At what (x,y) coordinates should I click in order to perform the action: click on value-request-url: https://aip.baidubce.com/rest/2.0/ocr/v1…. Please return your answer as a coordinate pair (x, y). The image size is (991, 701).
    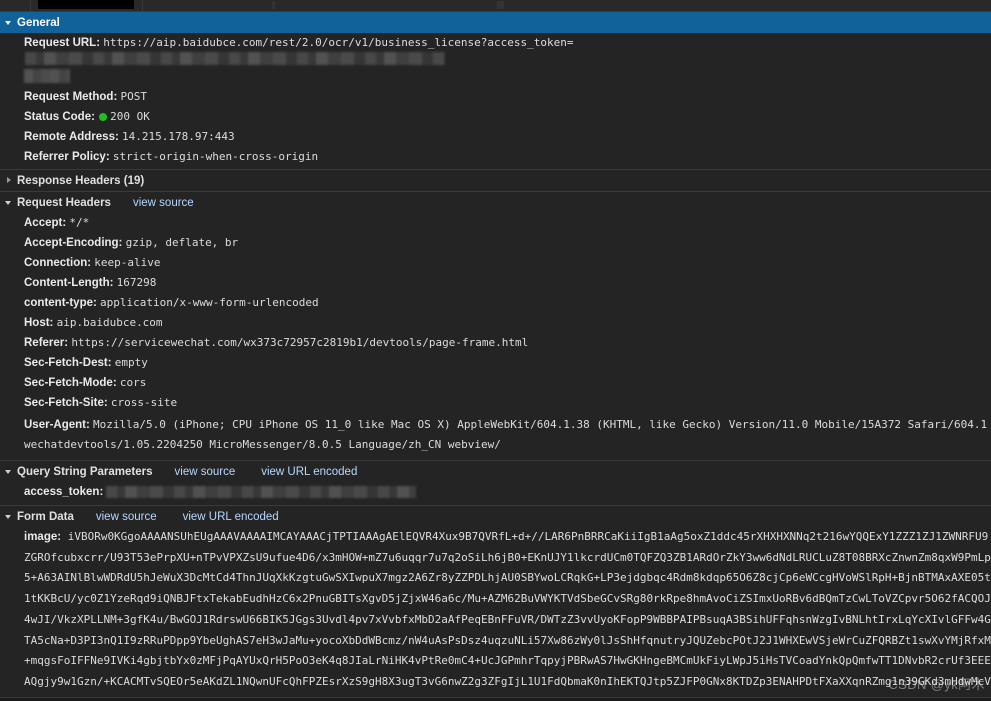
    Looking at the image, I should click on (338, 42).